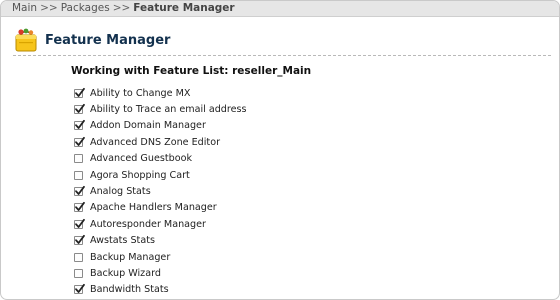 This screenshot has height=300, width=560. What do you see at coordinates (140, 93) in the screenshot?
I see `feature-label: Ability to Change MX` at bounding box center [140, 93].